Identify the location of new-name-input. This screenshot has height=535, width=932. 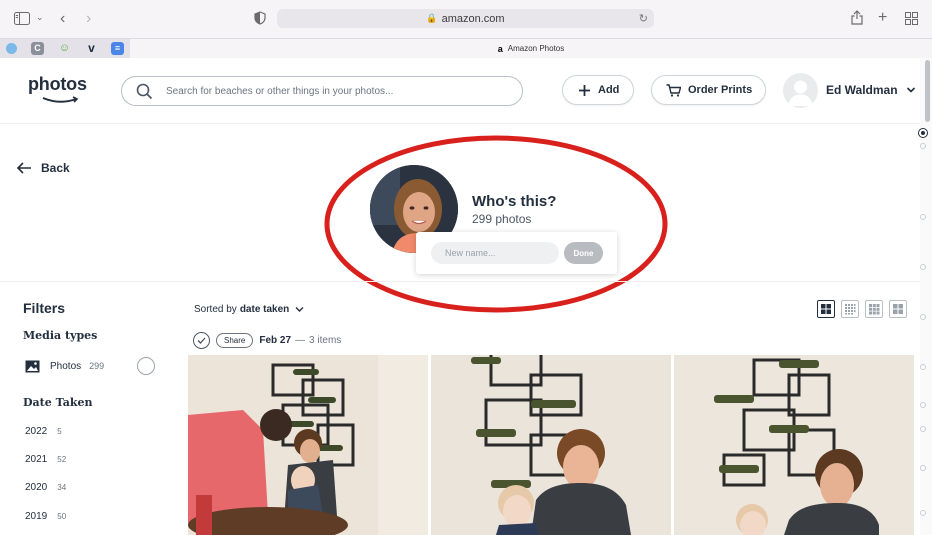
(495, 253).